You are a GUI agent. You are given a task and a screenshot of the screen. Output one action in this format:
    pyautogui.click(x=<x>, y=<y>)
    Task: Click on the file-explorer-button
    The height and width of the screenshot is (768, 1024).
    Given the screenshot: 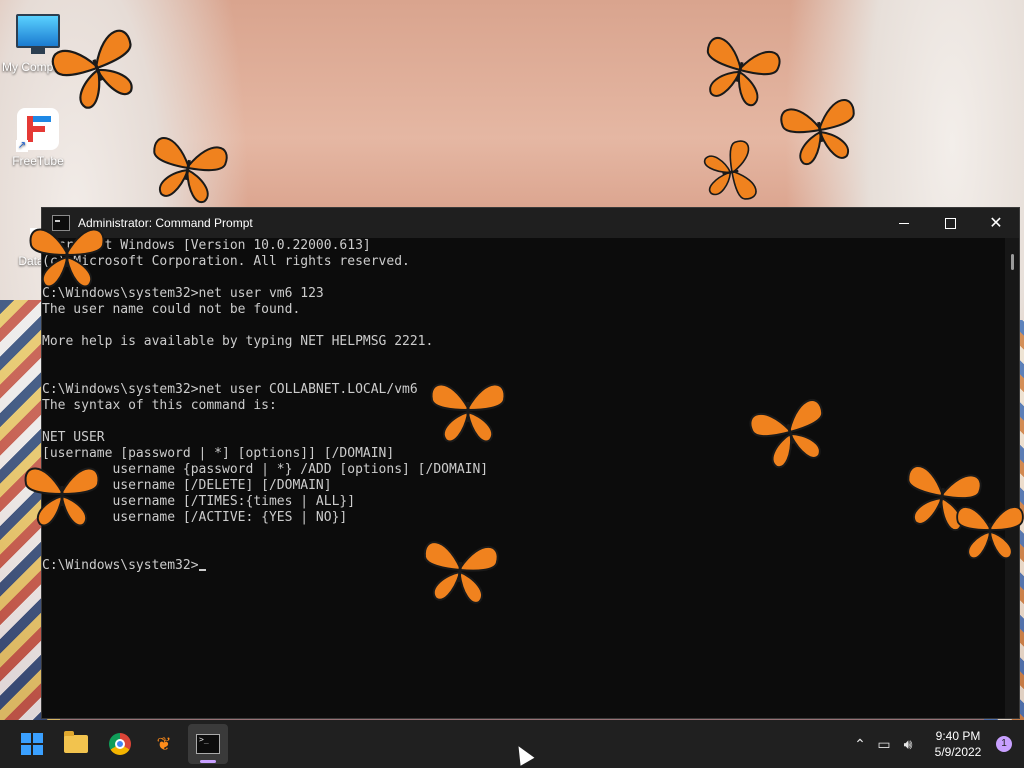 What is the action you would take?
    pyautogui.click(x=76, y=744)
    